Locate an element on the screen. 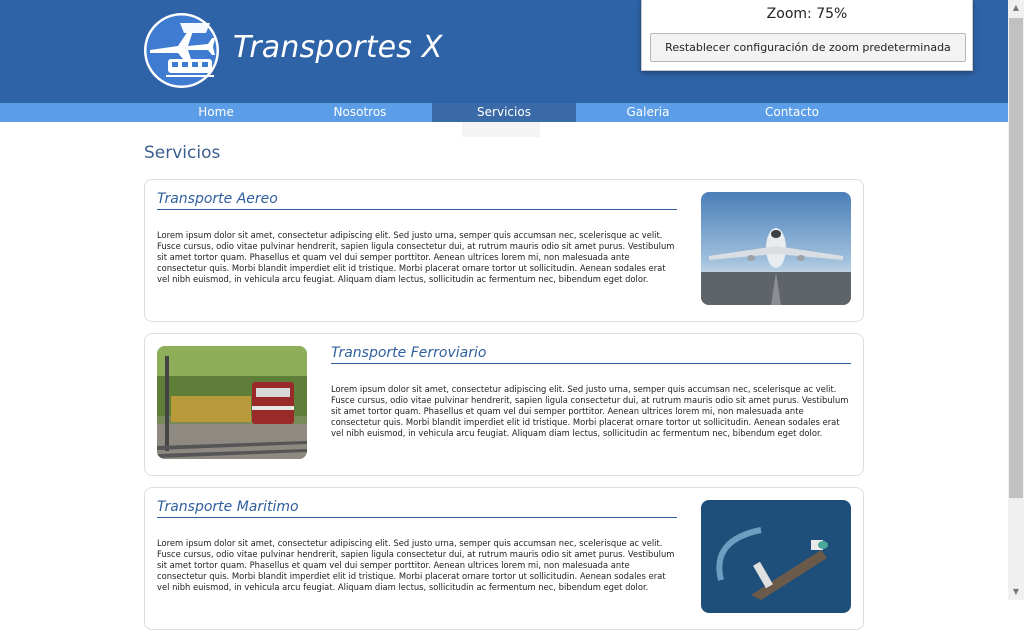 The height and width of the screenshot is (630, 1024). airplane-image is located at coordinates (776, 248).